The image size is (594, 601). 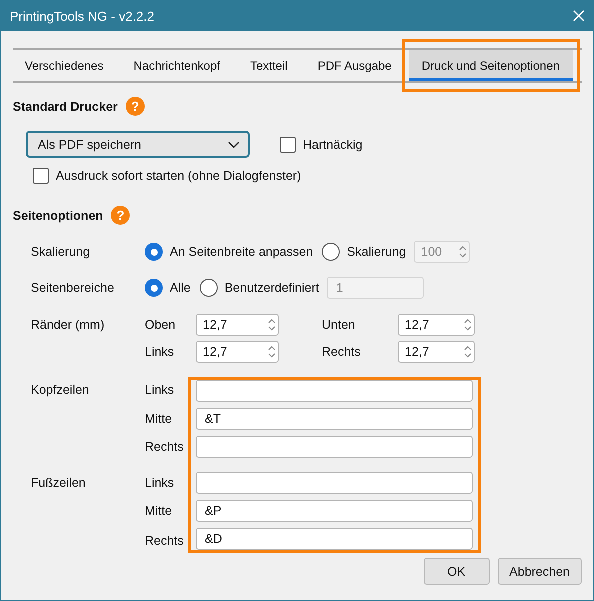 What do you see at coordinates (73, 288) in the screenshot?
I see `field-label: Seitenbereiche` at bounding box center [73, 288].